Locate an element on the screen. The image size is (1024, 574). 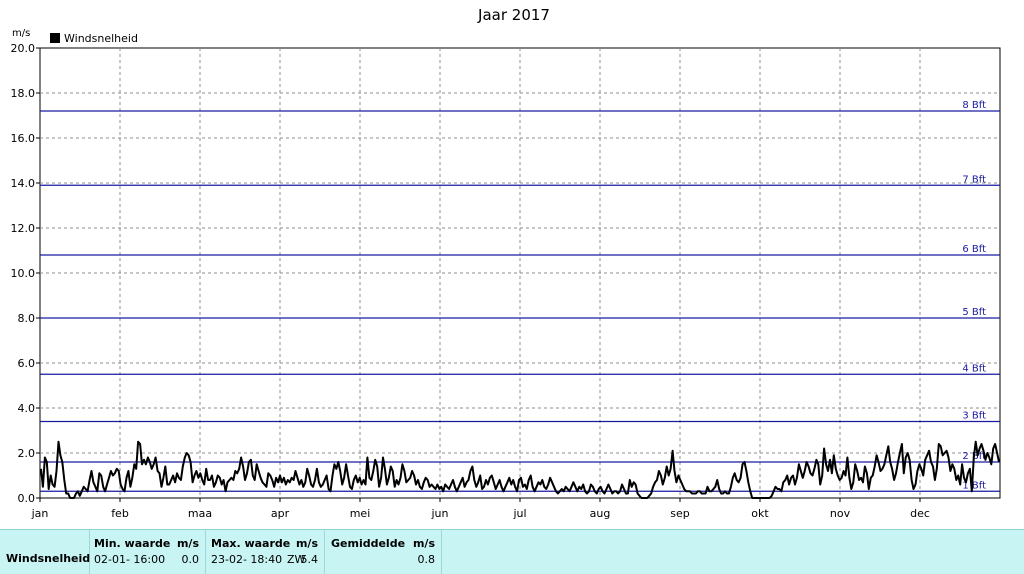
beaufort-label: 6 Bft is located at coordinates (974, 249).